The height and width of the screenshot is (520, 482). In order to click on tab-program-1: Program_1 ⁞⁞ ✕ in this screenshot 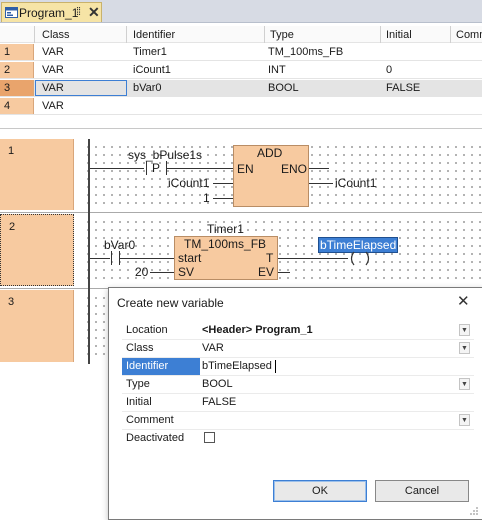, I will do `click(51, 12)`.